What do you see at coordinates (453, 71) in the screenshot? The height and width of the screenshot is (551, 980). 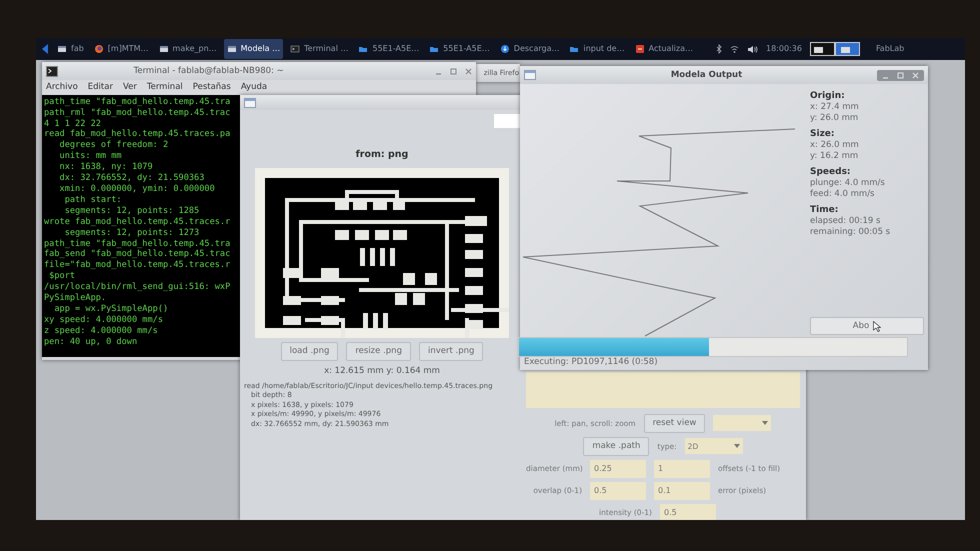 I see `maximize-icon` at bounding box center [453, 71].